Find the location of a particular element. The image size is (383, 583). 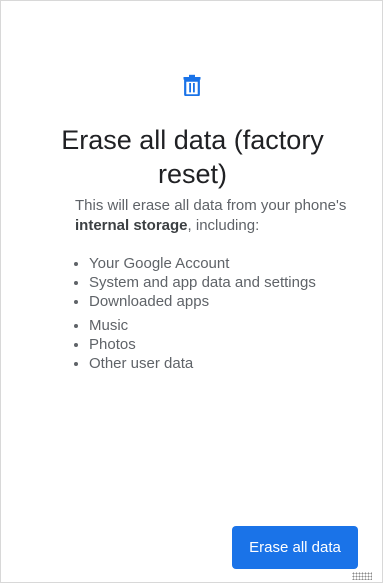

list-item: Downloaded apps is located at coordinates (194, 301).